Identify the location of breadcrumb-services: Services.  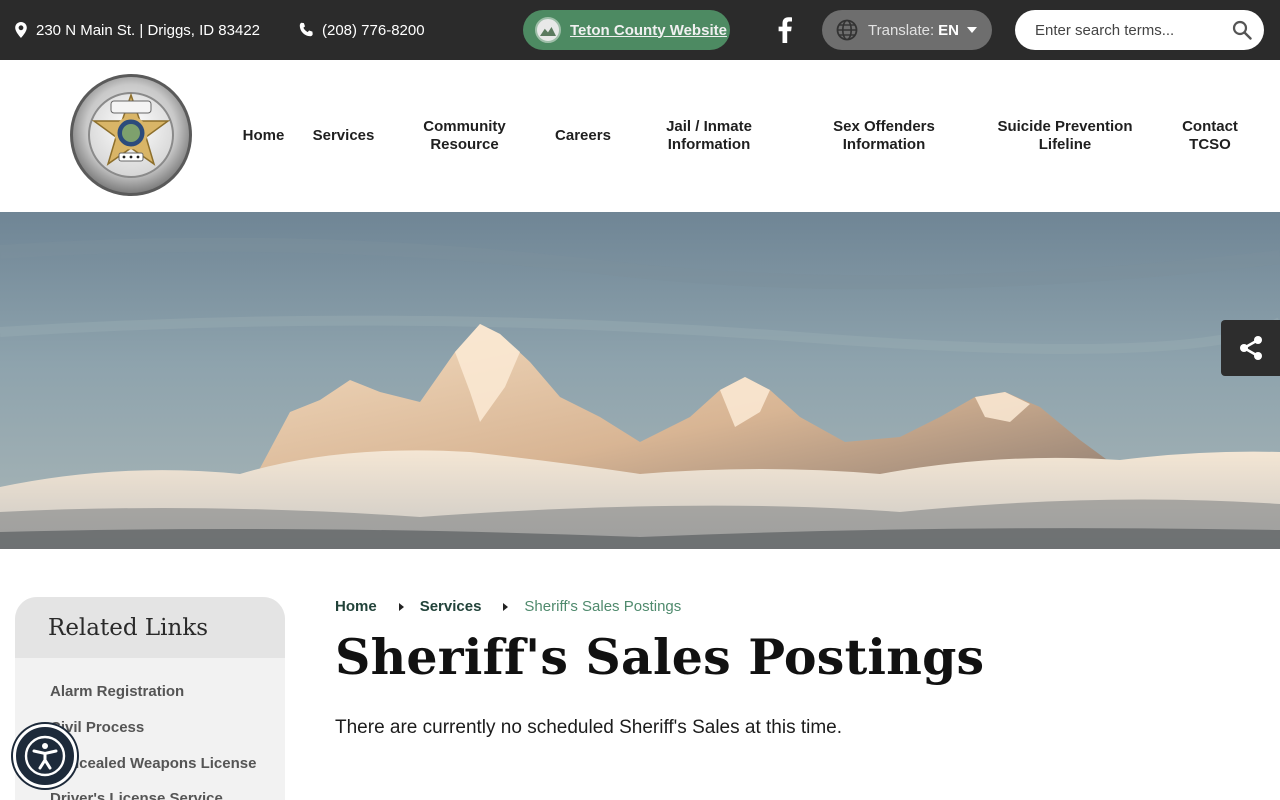
(451, 606).